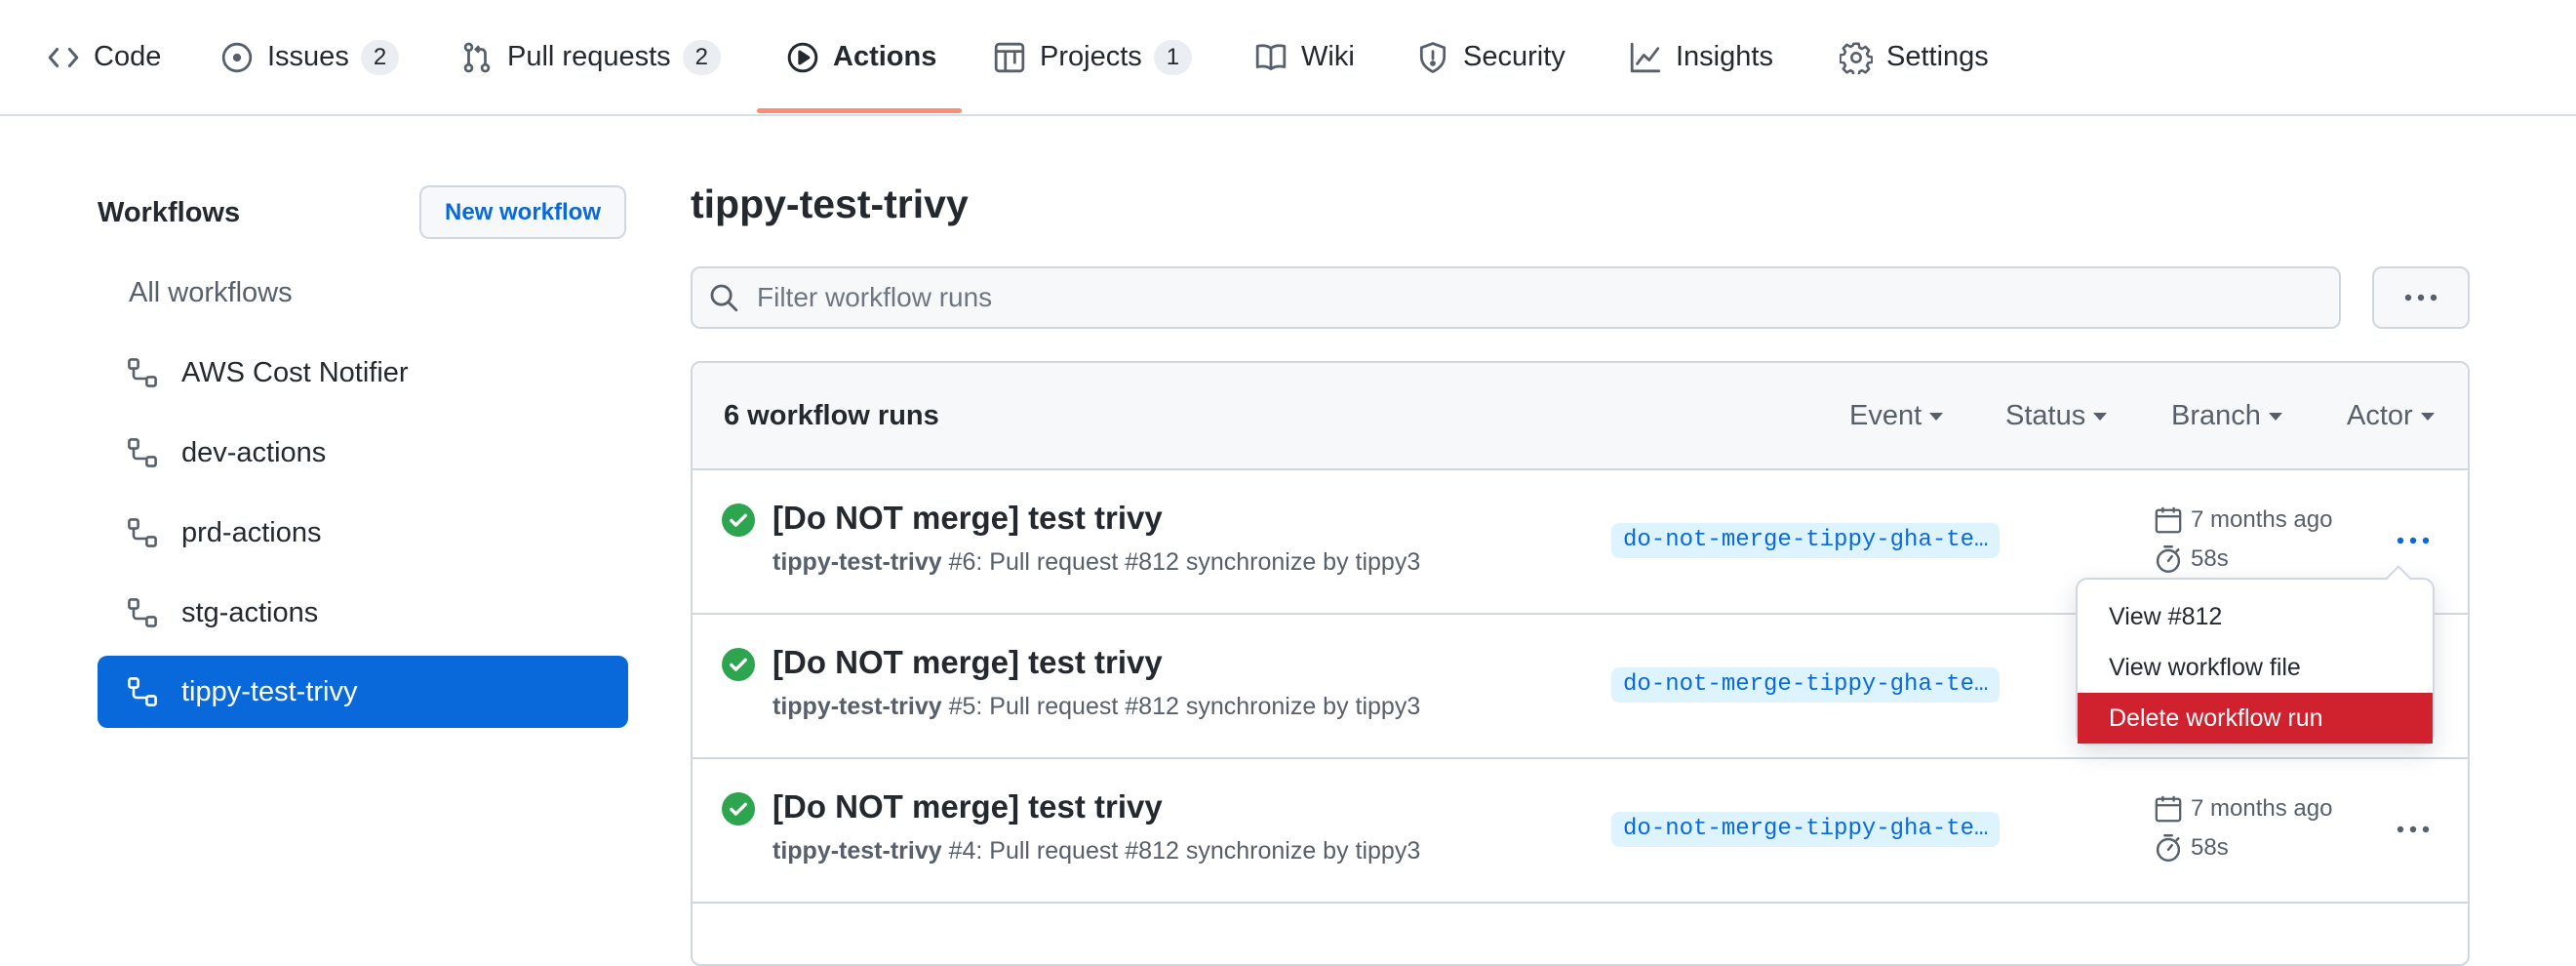 The image size is (2576, 966). I want to click on tab-pull-requests: Pull requests 2, so click(591, 57).